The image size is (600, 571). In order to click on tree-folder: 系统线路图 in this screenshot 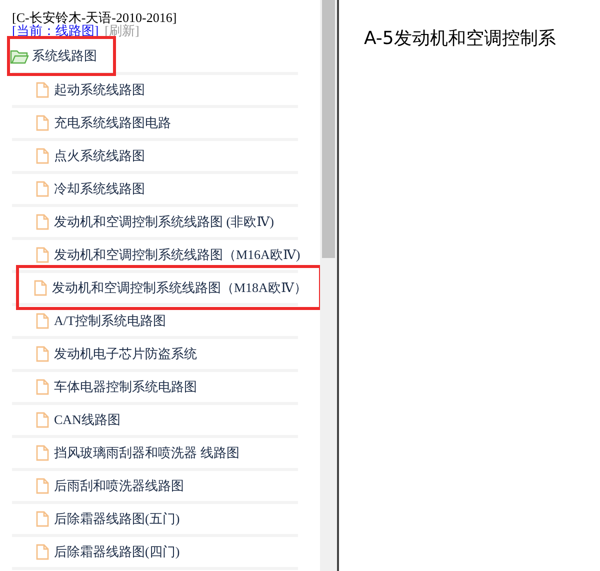, I will do `click(61, 56)`.